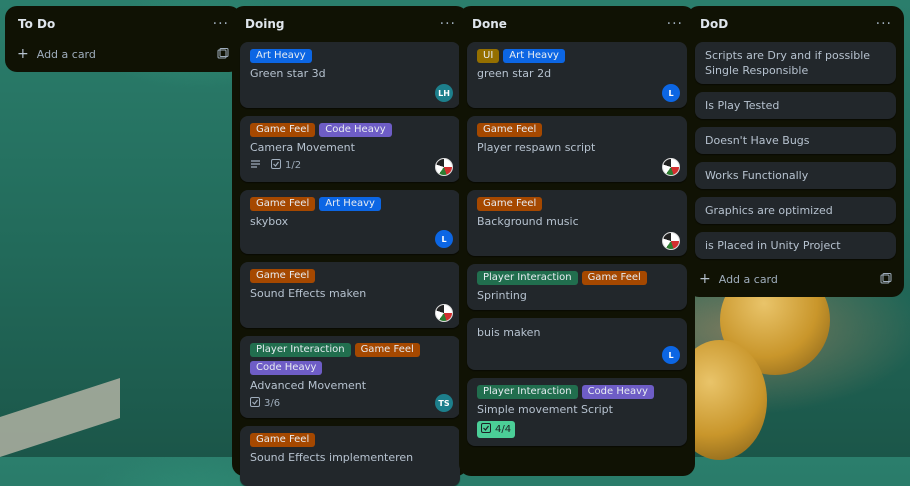 This screenshot has height=486, width=910. What do you see at coordinates (795, 105) in the screenshot?
I see `task-card: Is Play Tested` at bounding box center [795, 105].